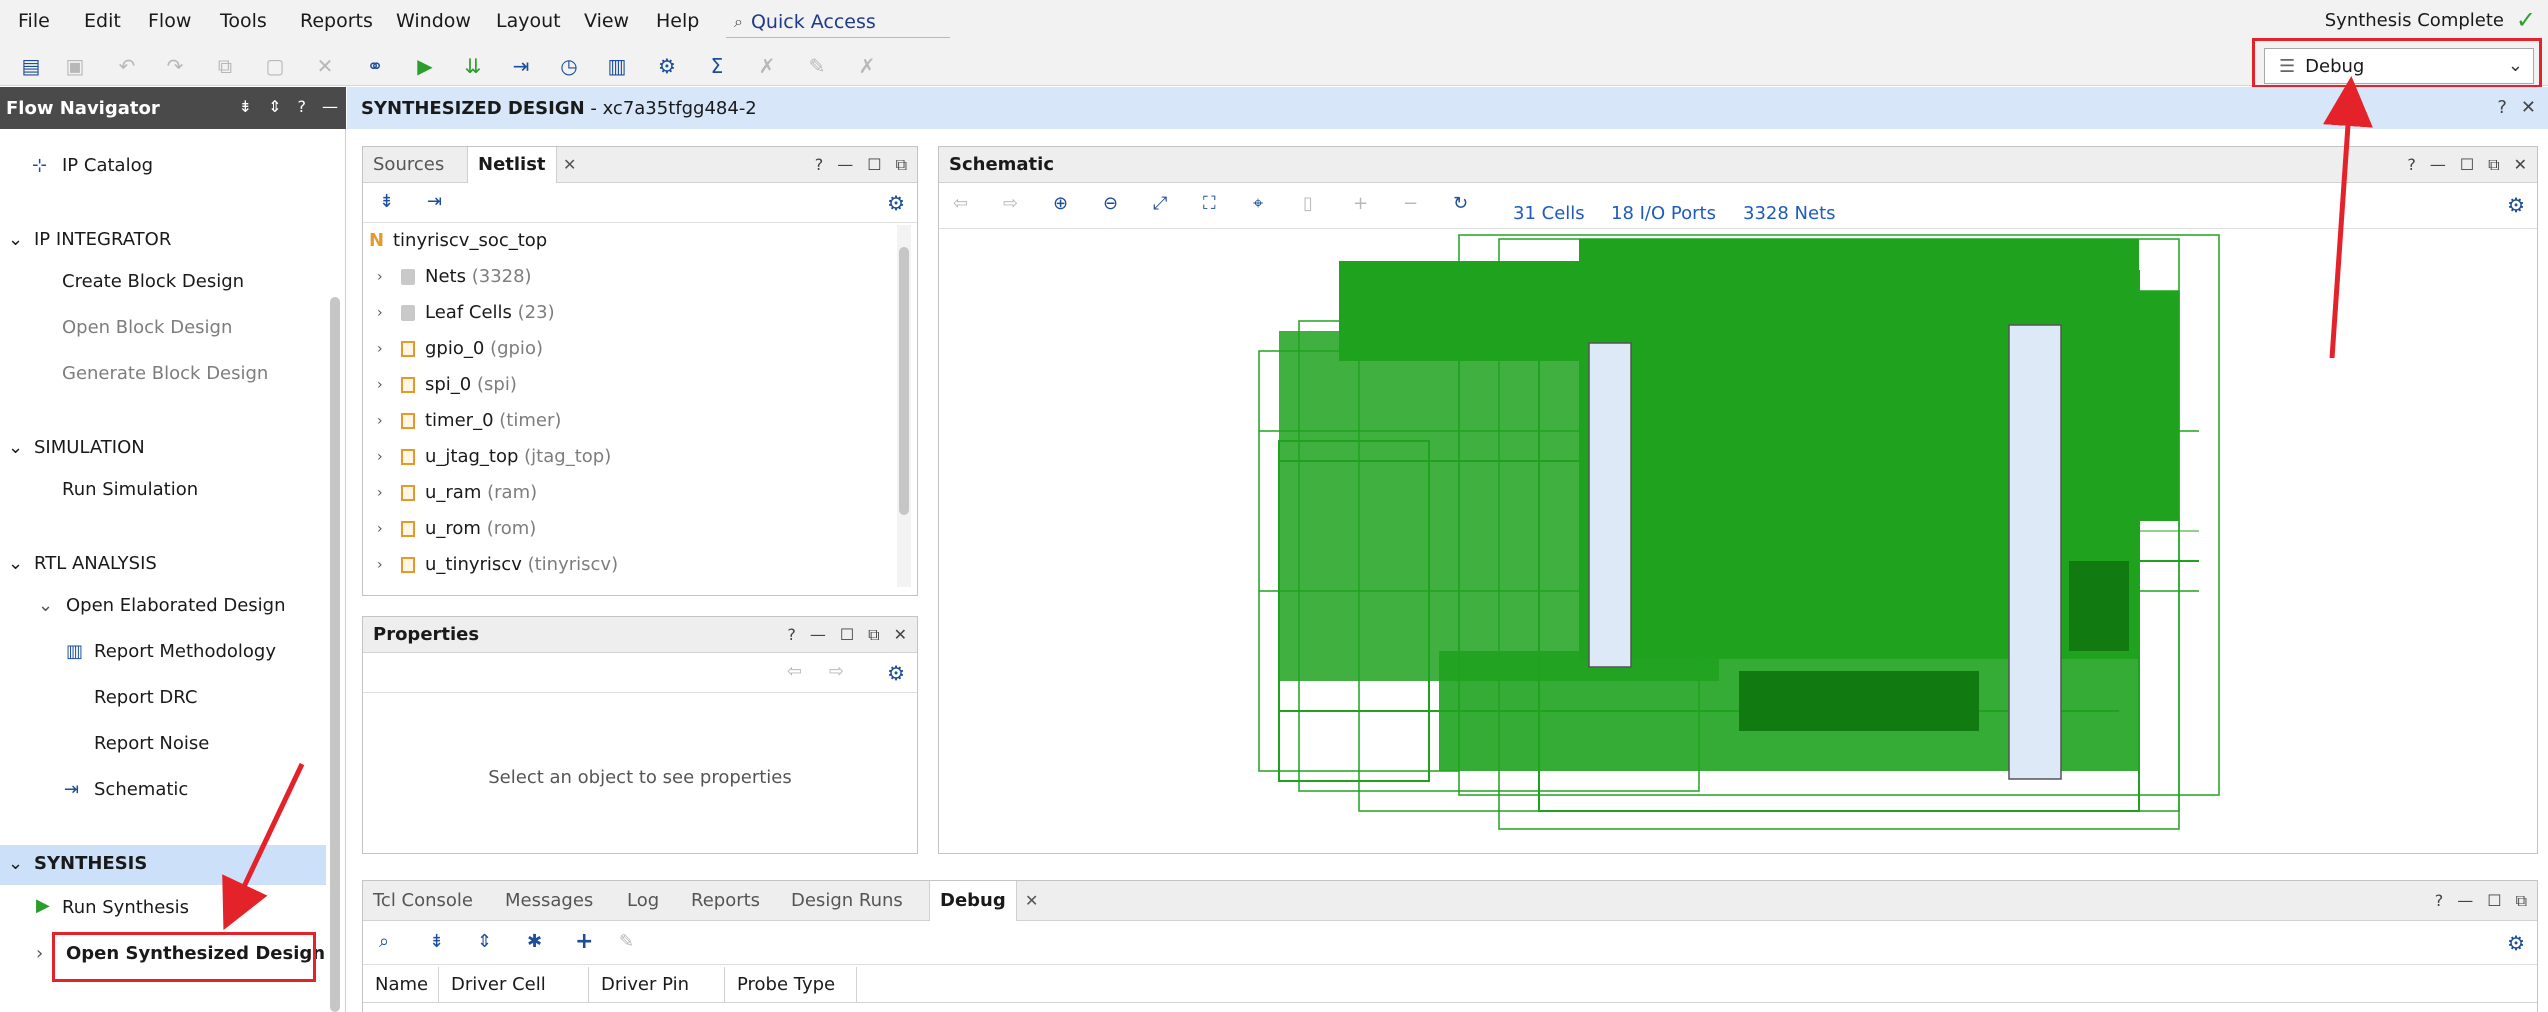 Image resolution: width=2548 pixels, height=1012 pixels. Describe the element at coordinates (1160, 203) in the screenshot. I see `zoom-fit-icon: ⤢` at that location.